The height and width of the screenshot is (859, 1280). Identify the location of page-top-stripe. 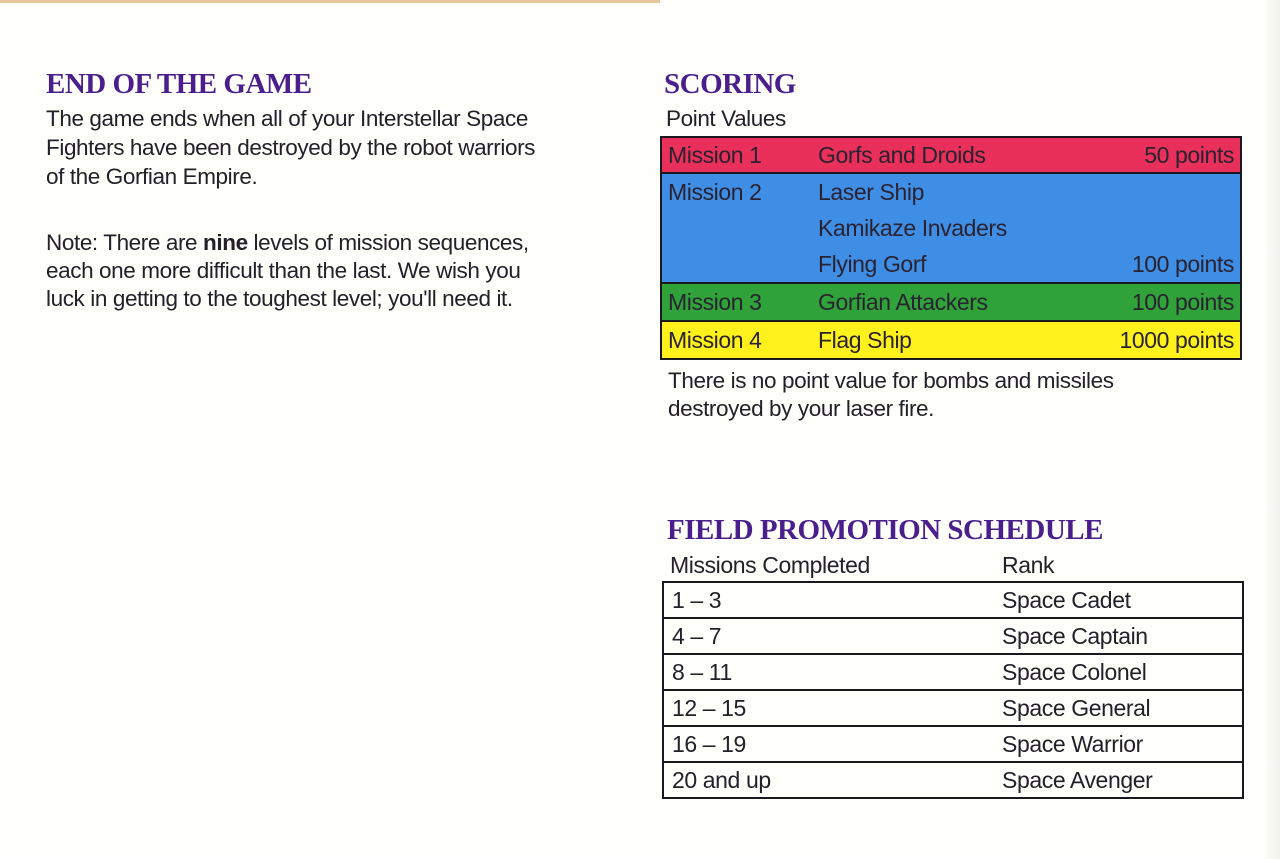
(330, 1).